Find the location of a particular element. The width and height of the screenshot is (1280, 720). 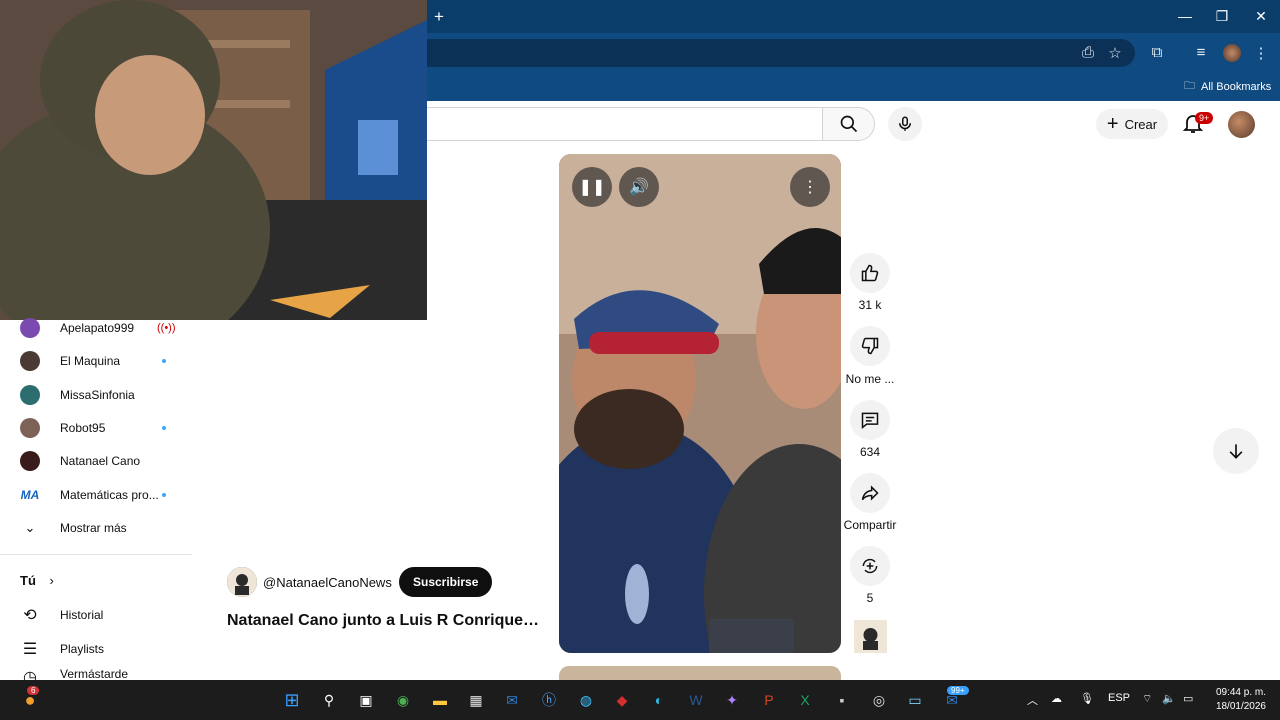

subscription-name: Apelapato999 is located at coordinates (97, 328).